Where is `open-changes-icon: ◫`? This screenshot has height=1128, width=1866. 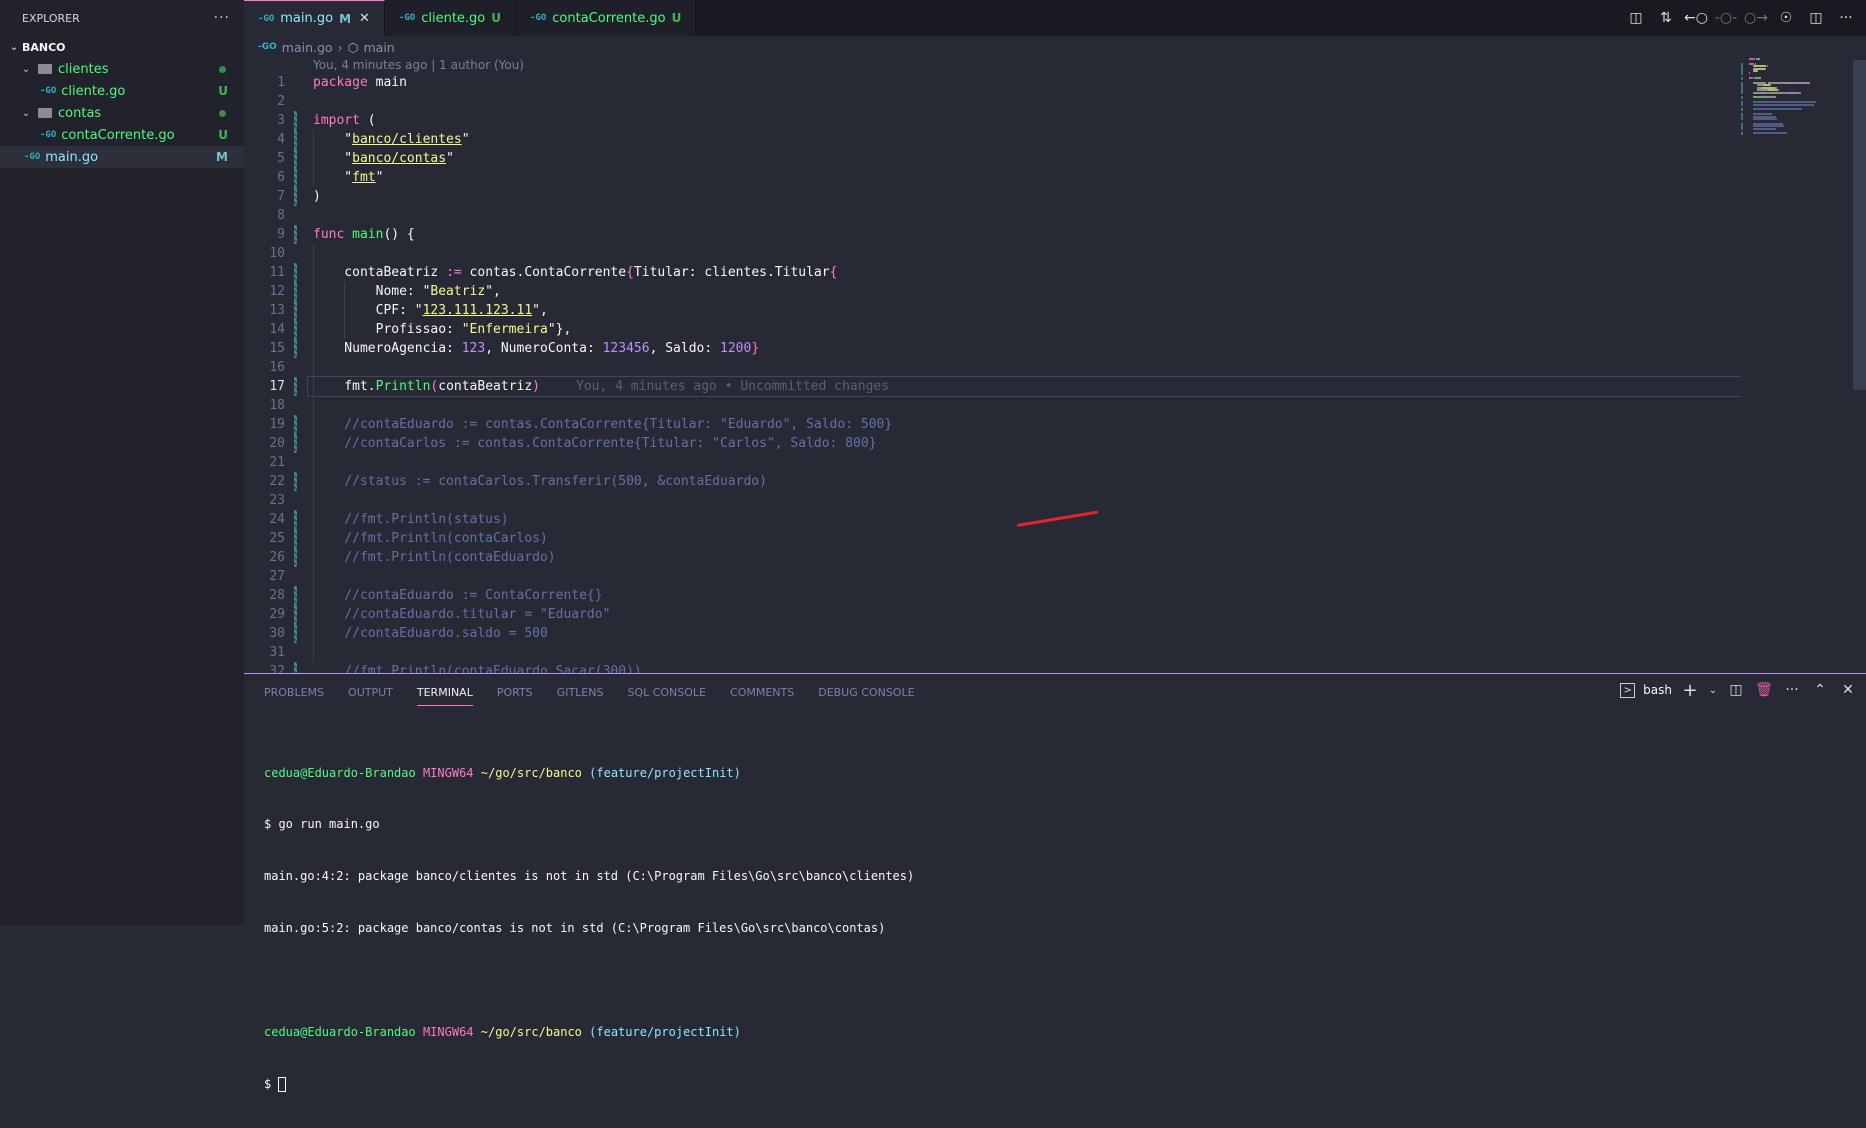
open-changes-icon: ◫ is located at coordinates (1636, 18).